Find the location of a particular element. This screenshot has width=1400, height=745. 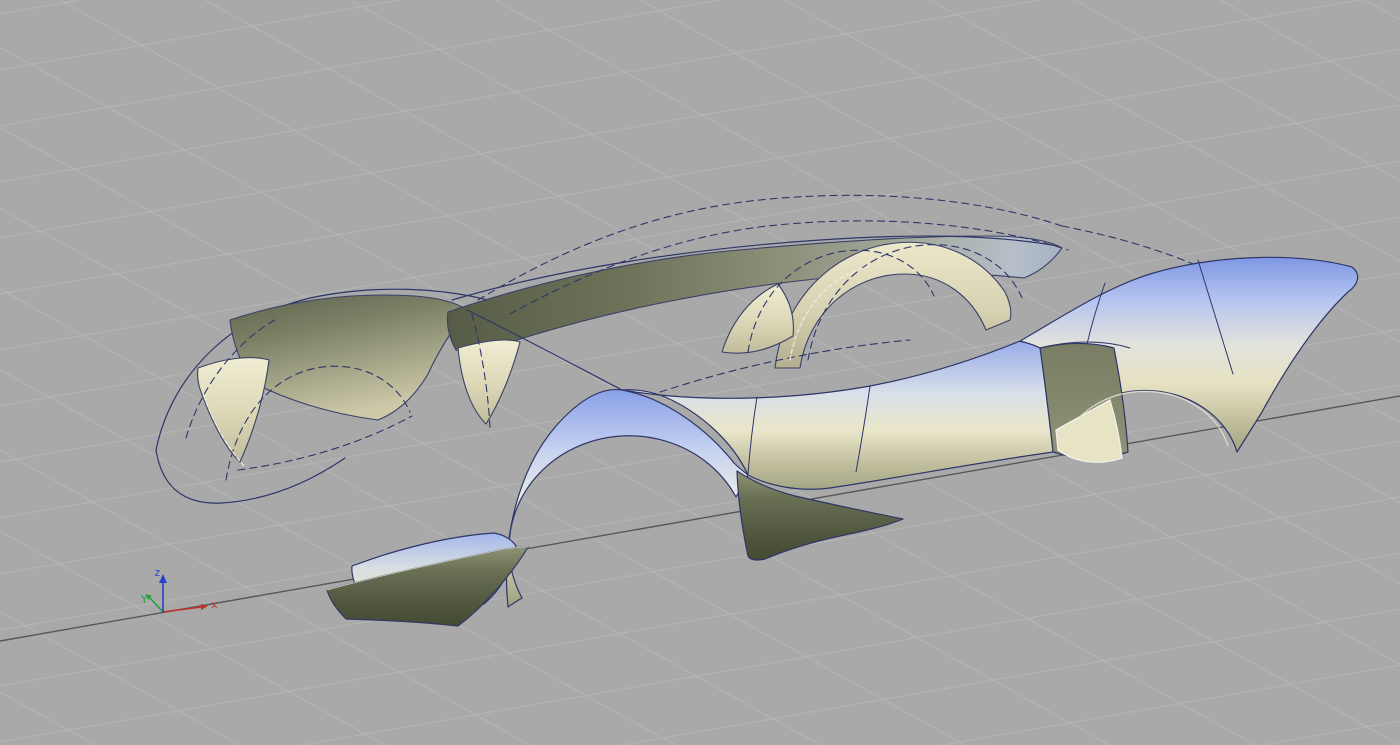

x-axis-label: x is located at coordinates (214, 604).